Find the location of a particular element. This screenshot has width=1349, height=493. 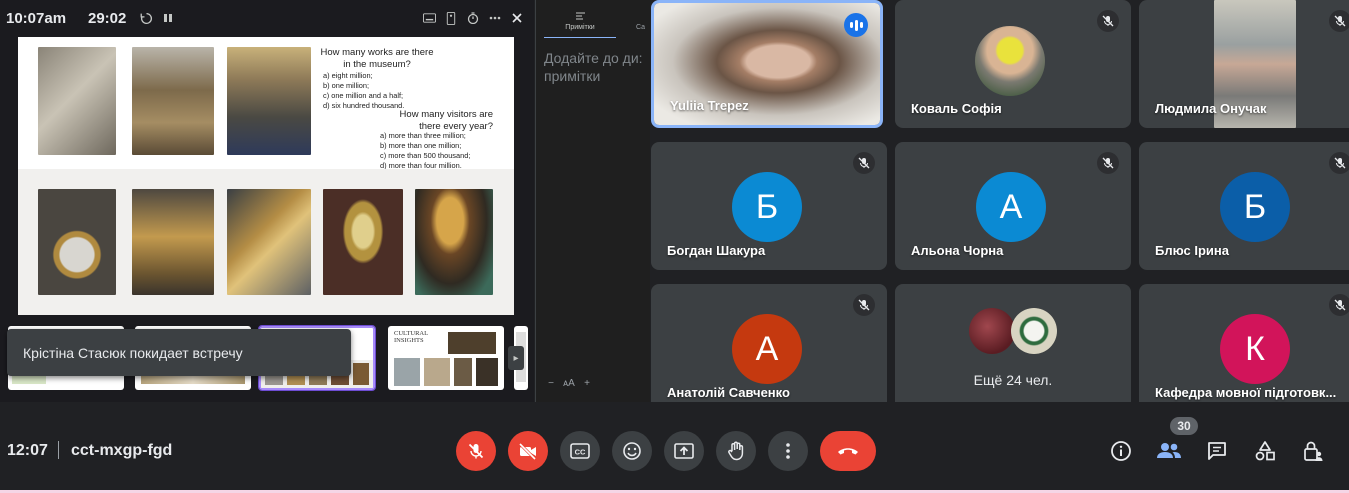

present-button is located at coordinates (684, 451).